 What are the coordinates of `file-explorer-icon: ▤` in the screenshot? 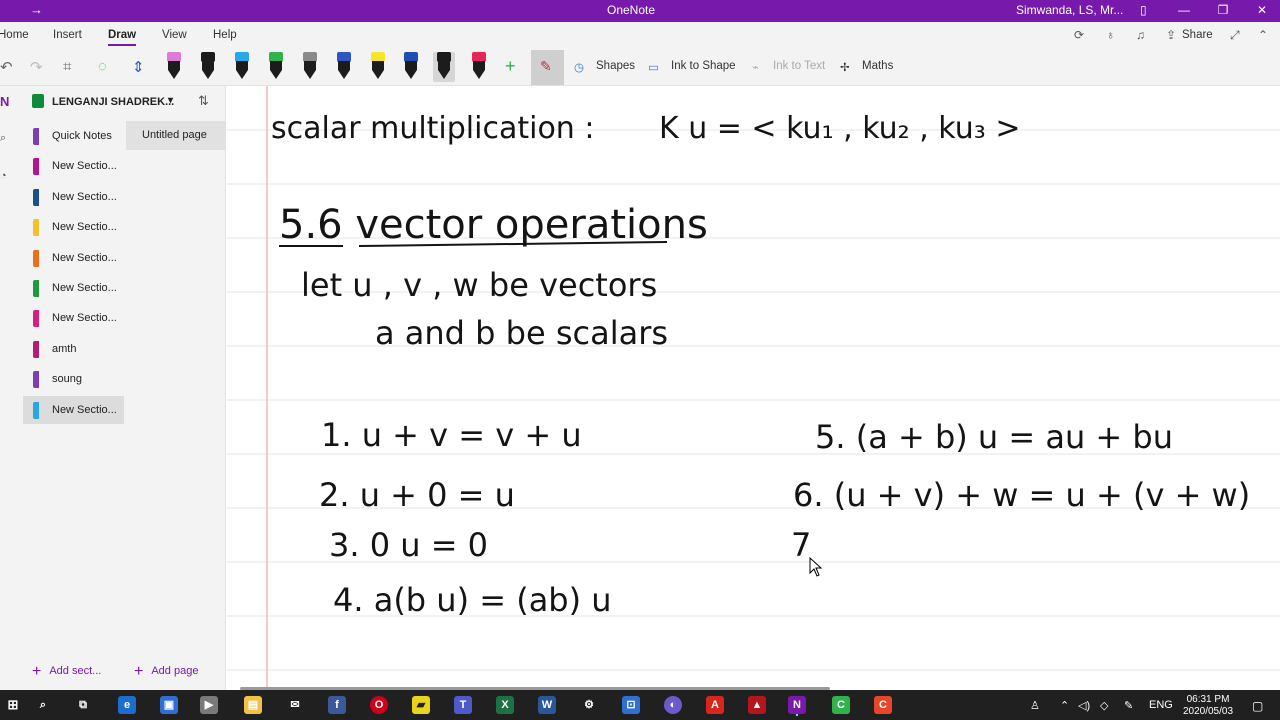 It's located at (253, 705).